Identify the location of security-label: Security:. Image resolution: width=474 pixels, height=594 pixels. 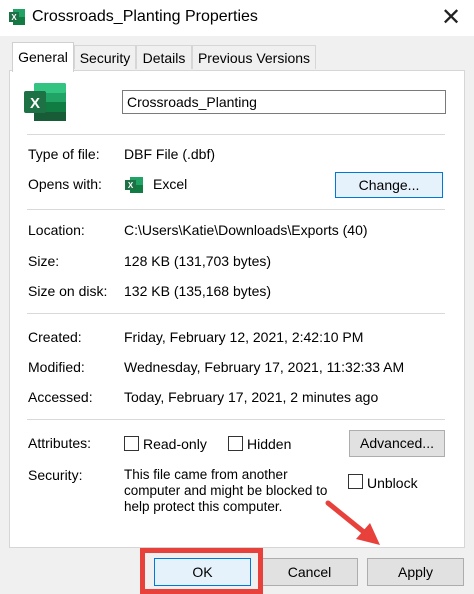
(55, 475).